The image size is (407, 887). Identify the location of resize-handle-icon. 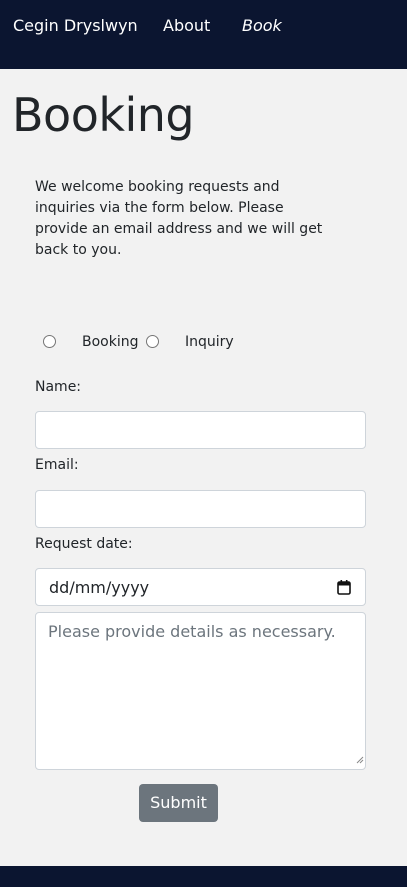
(360, 758).